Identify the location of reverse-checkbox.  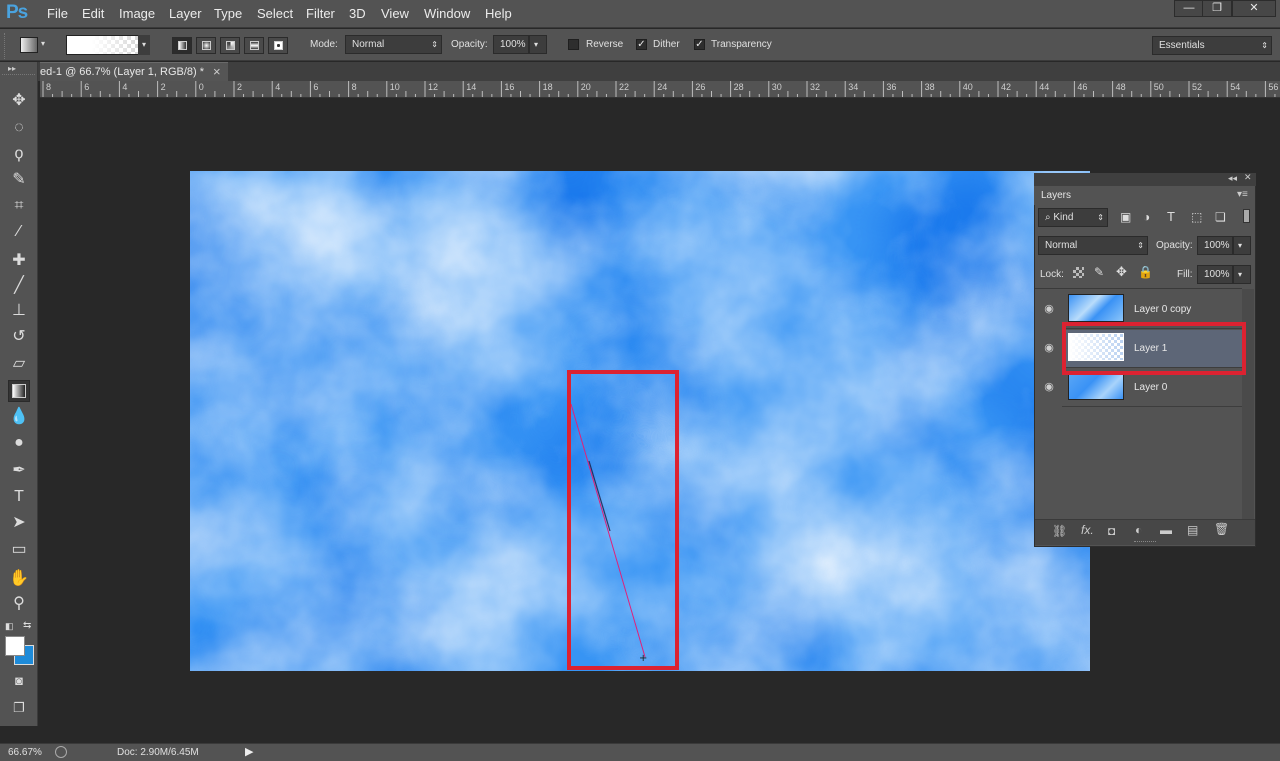
(573, 44).